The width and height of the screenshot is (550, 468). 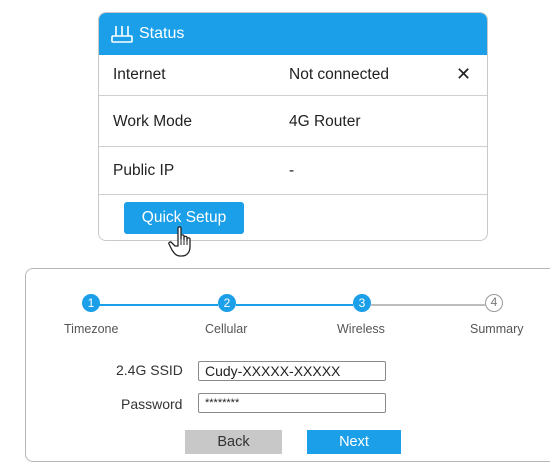 I want to click on status-title: Status, so click(x=162, y=33).